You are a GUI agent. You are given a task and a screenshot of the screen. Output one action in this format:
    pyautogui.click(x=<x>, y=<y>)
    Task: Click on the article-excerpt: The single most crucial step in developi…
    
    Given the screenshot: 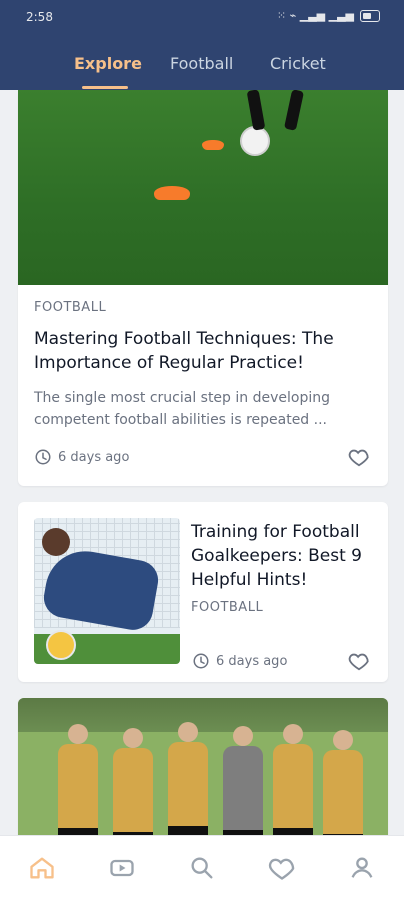 What is the action you would take?
    pyautogui.click(x=182, y=409)
    